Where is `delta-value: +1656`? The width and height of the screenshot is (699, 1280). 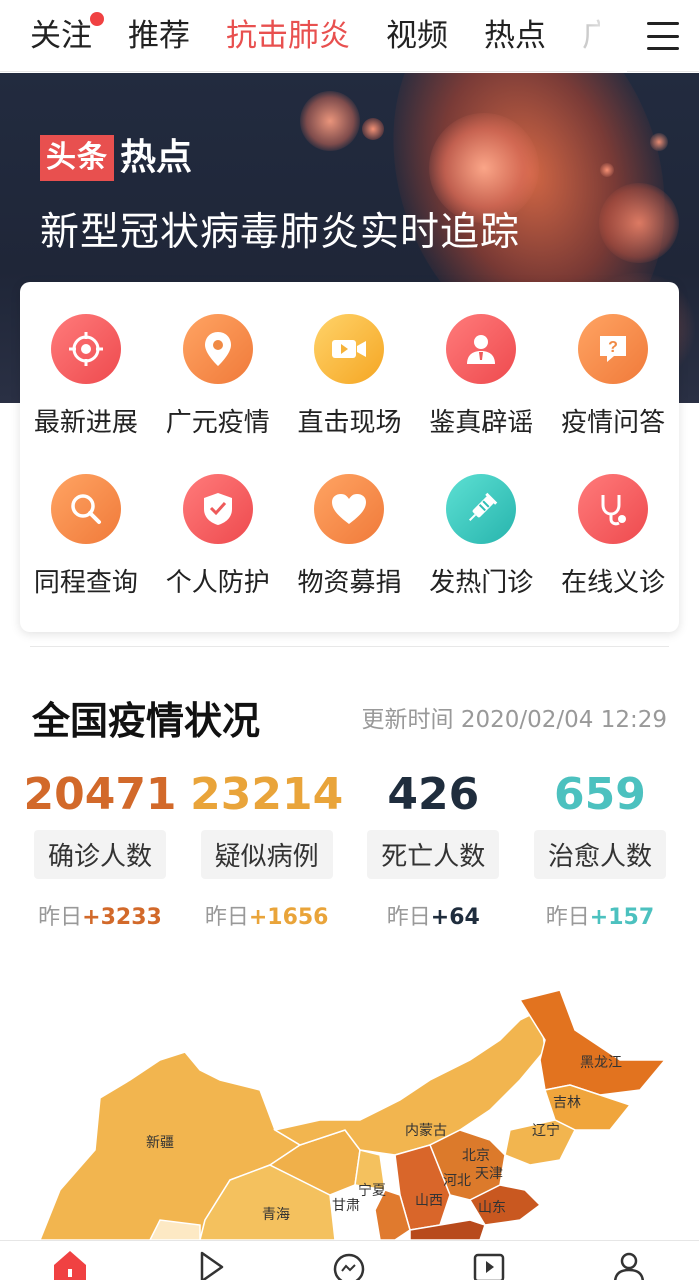
delta-value: +1656 is located at coordinates (288, 917).